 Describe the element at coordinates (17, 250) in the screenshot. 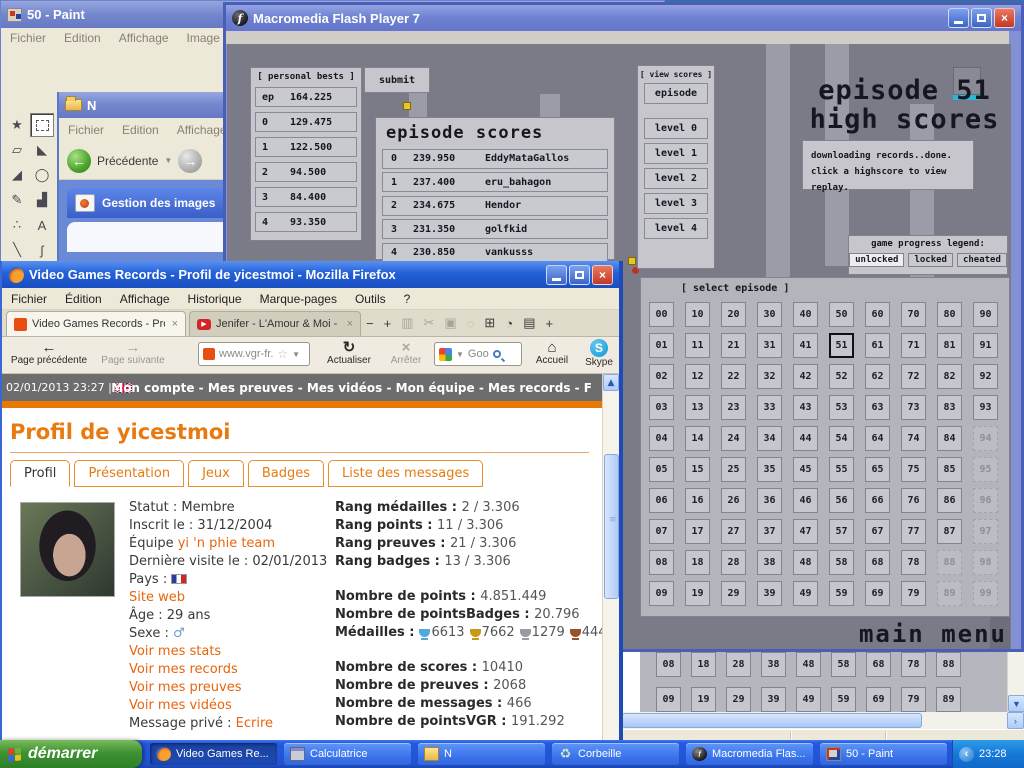

I see `tool-line-icon: ╲` at that location.